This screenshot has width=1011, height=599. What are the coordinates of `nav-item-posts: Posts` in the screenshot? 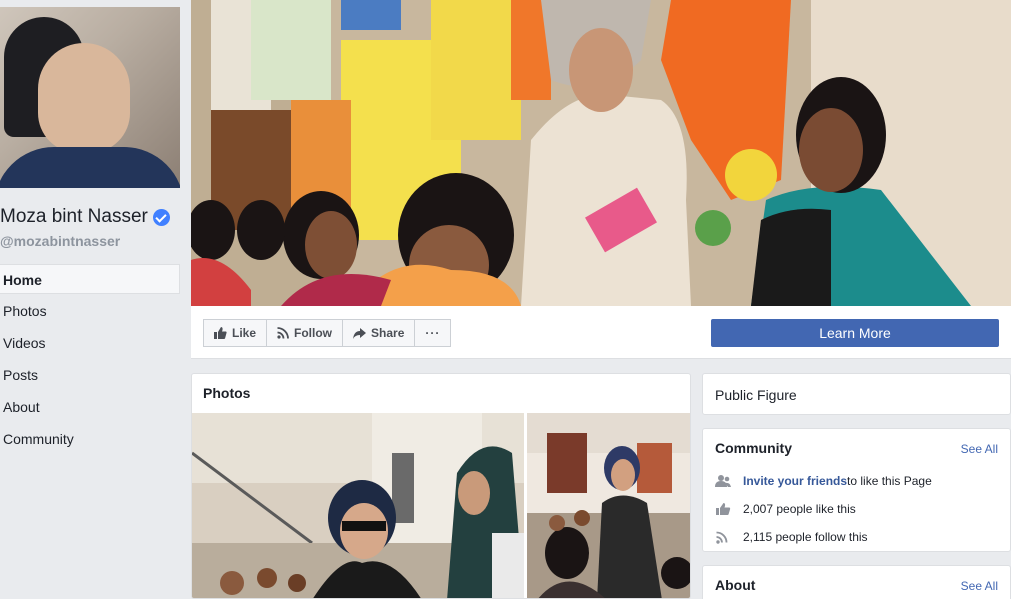 It's located at (90, 375).